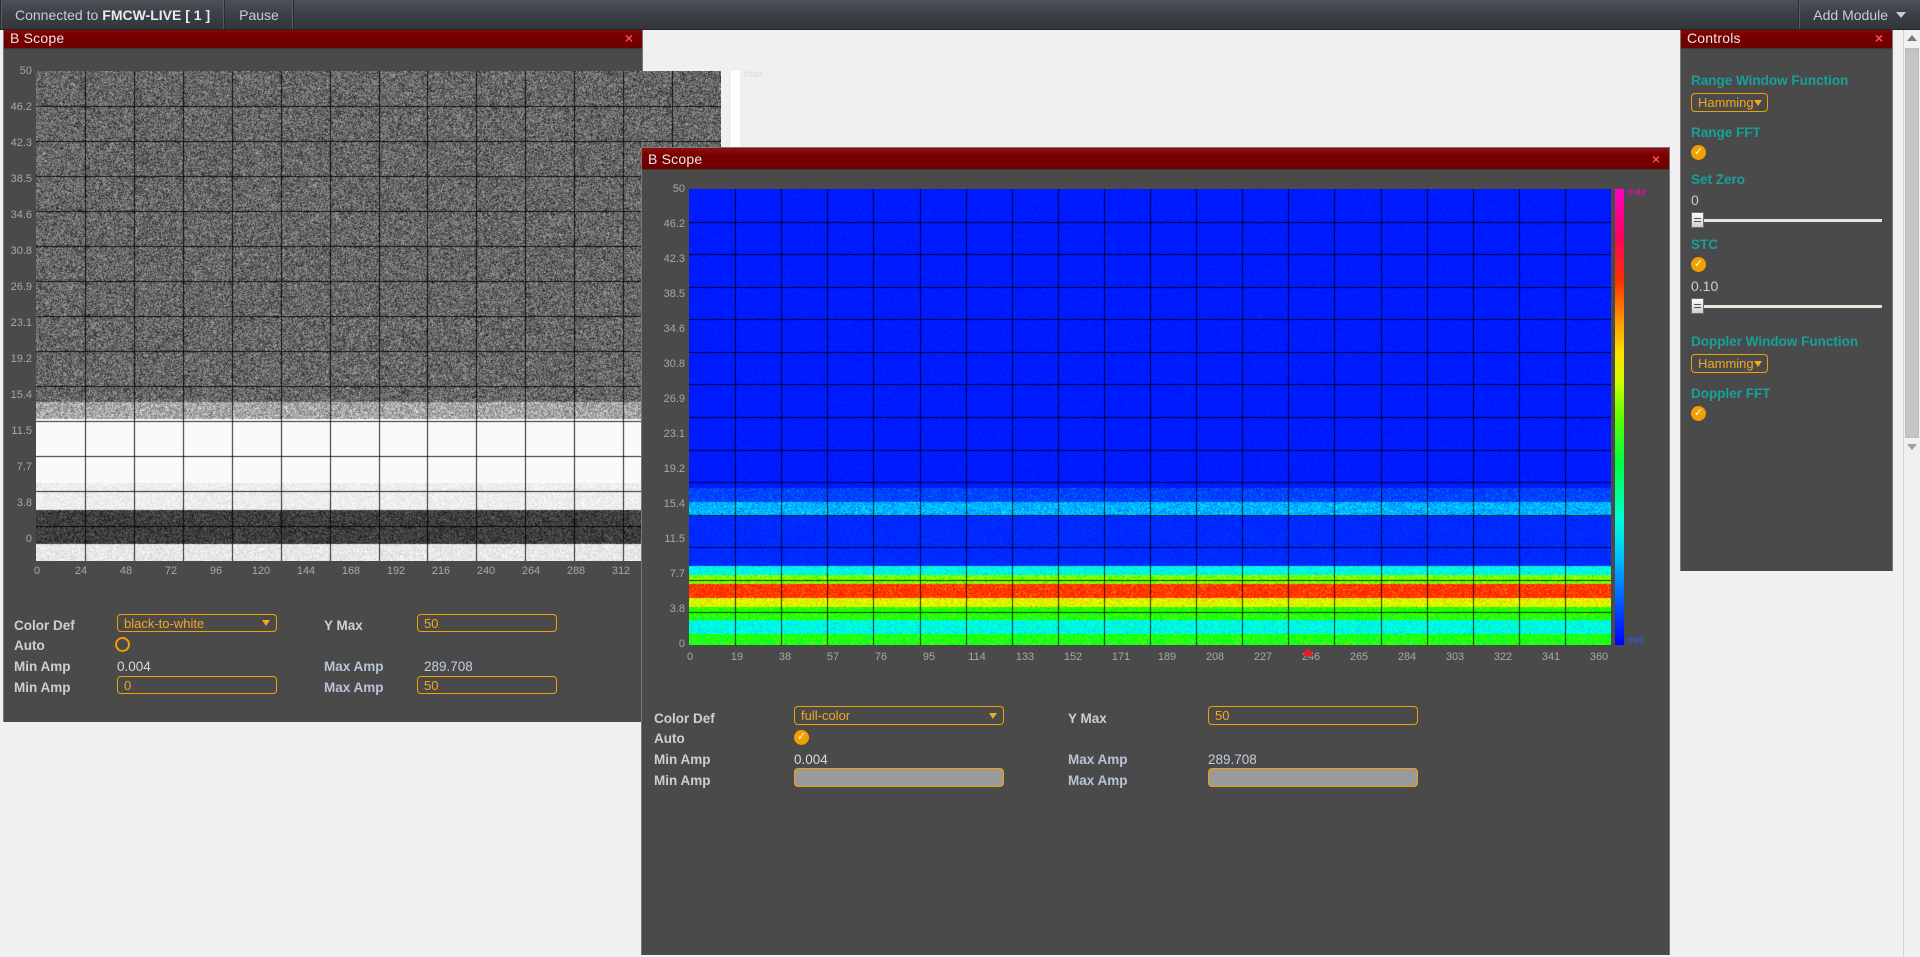 This screenshot has height=957, width=1920. Describe the element at coordinates (216, 571) in the screenshot. I see `x-tick: 96` at that location.